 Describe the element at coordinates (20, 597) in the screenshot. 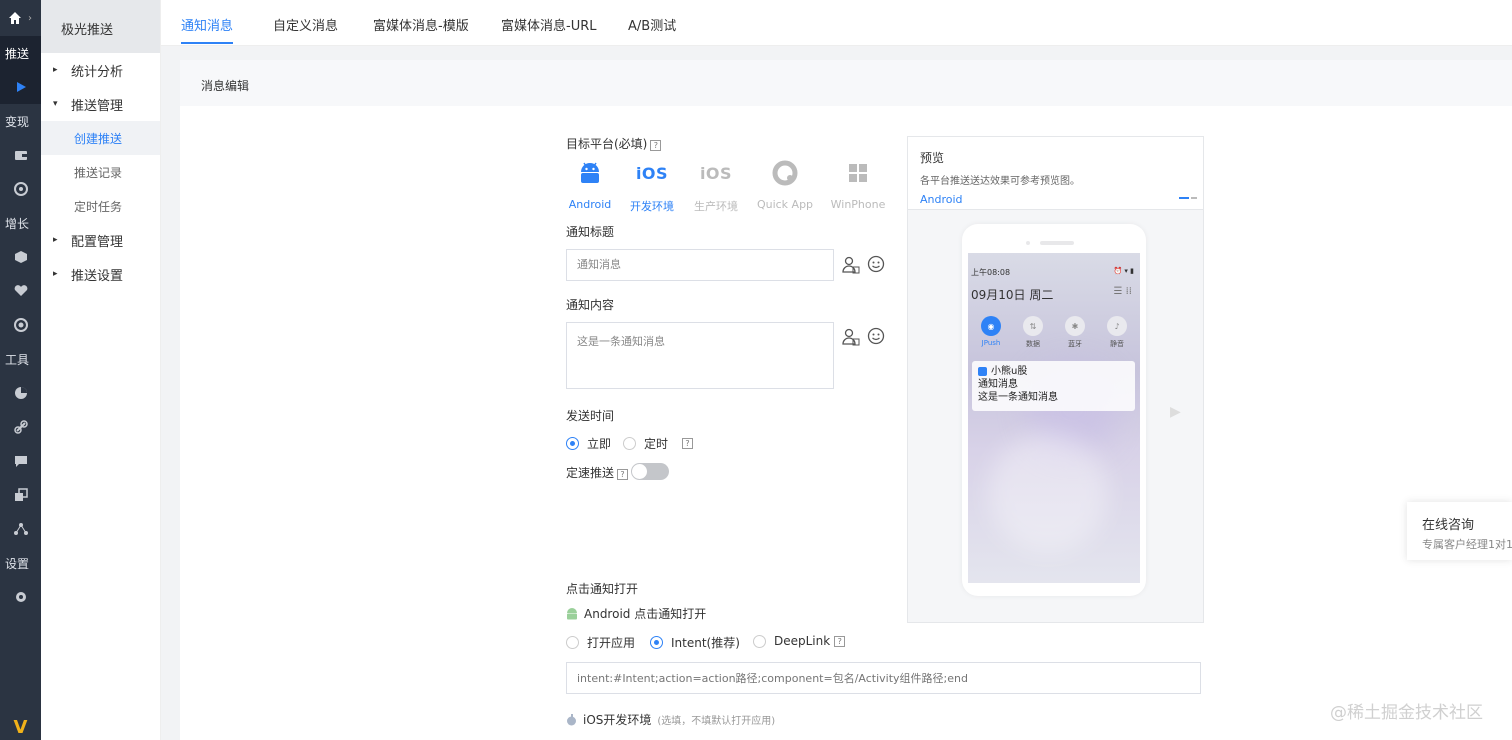

I see `gear-icon` at that location.